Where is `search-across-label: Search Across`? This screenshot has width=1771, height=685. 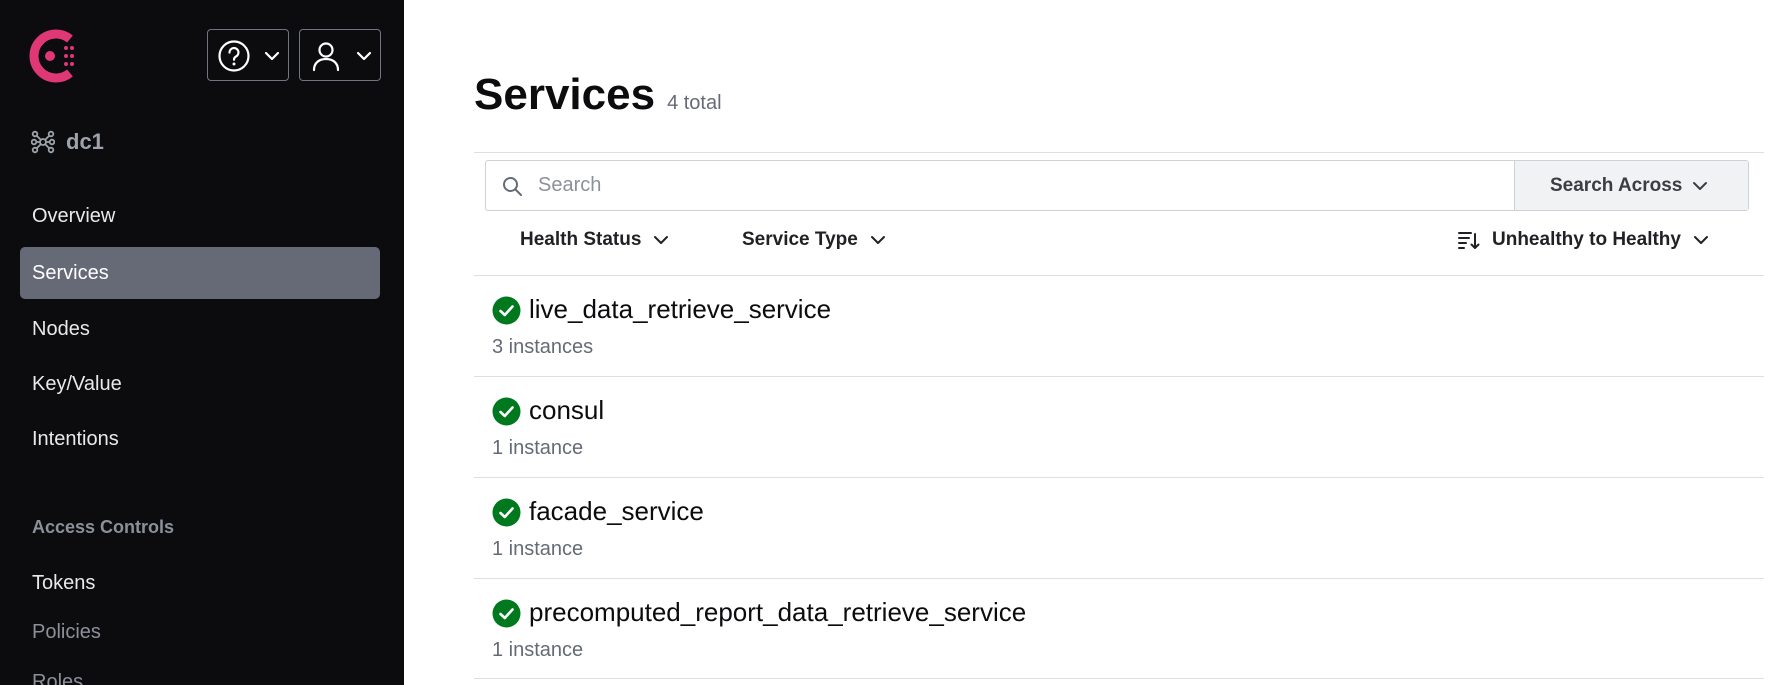
search-across-label: Search Across is located at coordinates (1616, 185).